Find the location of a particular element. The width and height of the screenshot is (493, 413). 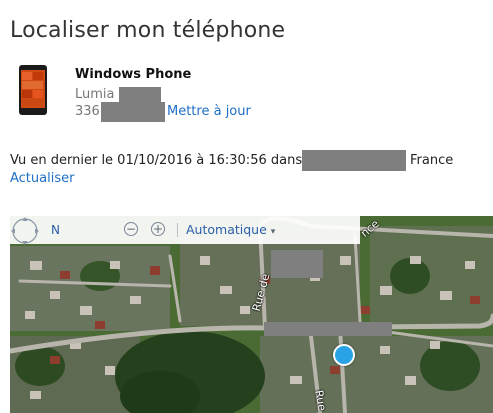

map-mode-label: Automatique is located at coordinates (226, 229).